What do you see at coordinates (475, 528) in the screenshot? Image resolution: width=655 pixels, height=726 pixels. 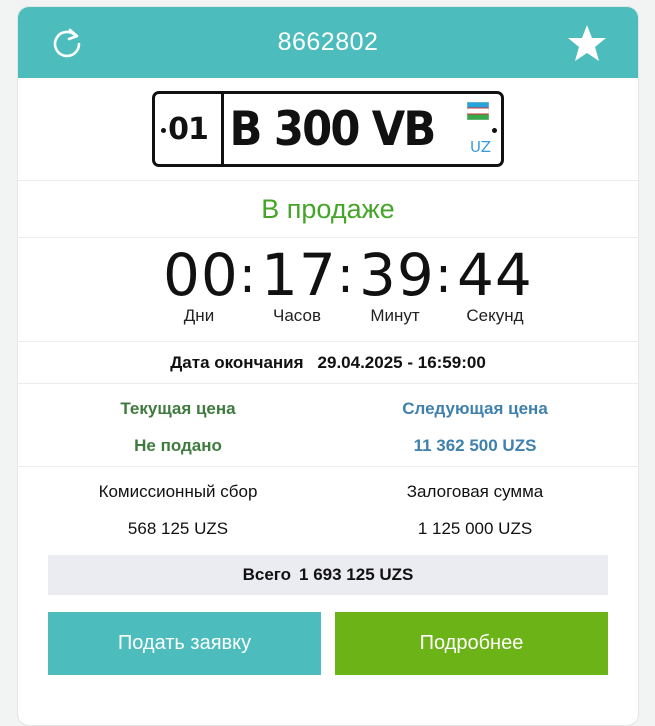 I see `deposit-value: 1 125 000 UZS` at bounding box center [475, 528].